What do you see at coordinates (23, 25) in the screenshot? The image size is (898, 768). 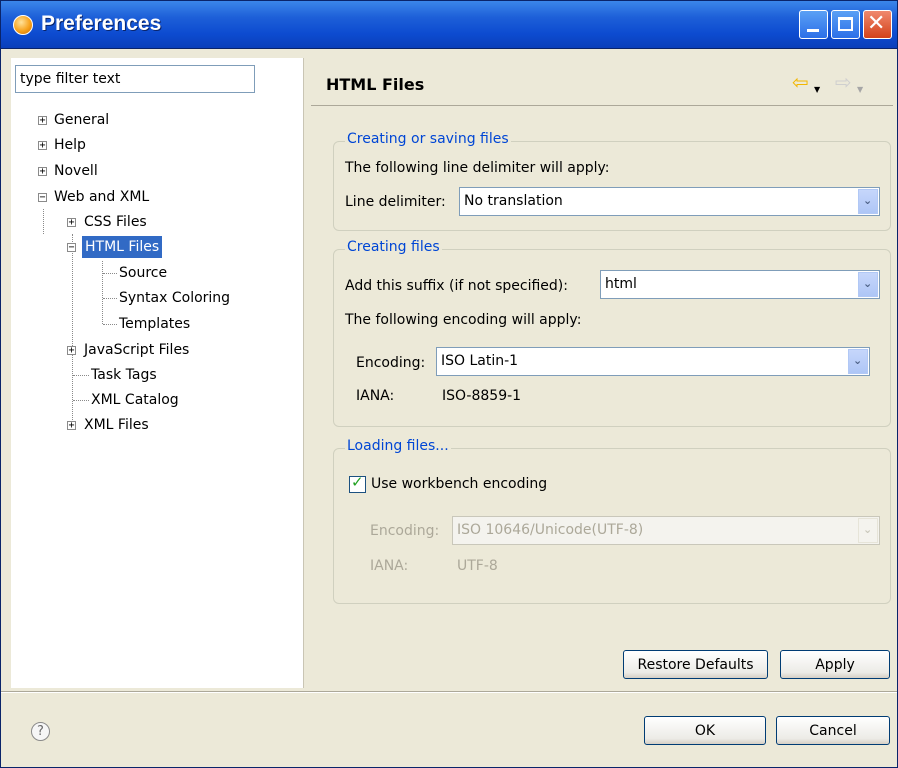 I see `app-icon` at bounding box center [23, 25].